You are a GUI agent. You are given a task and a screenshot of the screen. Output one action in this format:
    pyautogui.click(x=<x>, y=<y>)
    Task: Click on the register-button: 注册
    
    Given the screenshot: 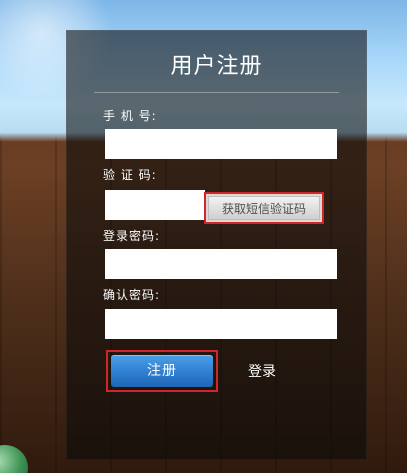 What is the action you would take?
    pyautogui.click(x=162, y=371)
    